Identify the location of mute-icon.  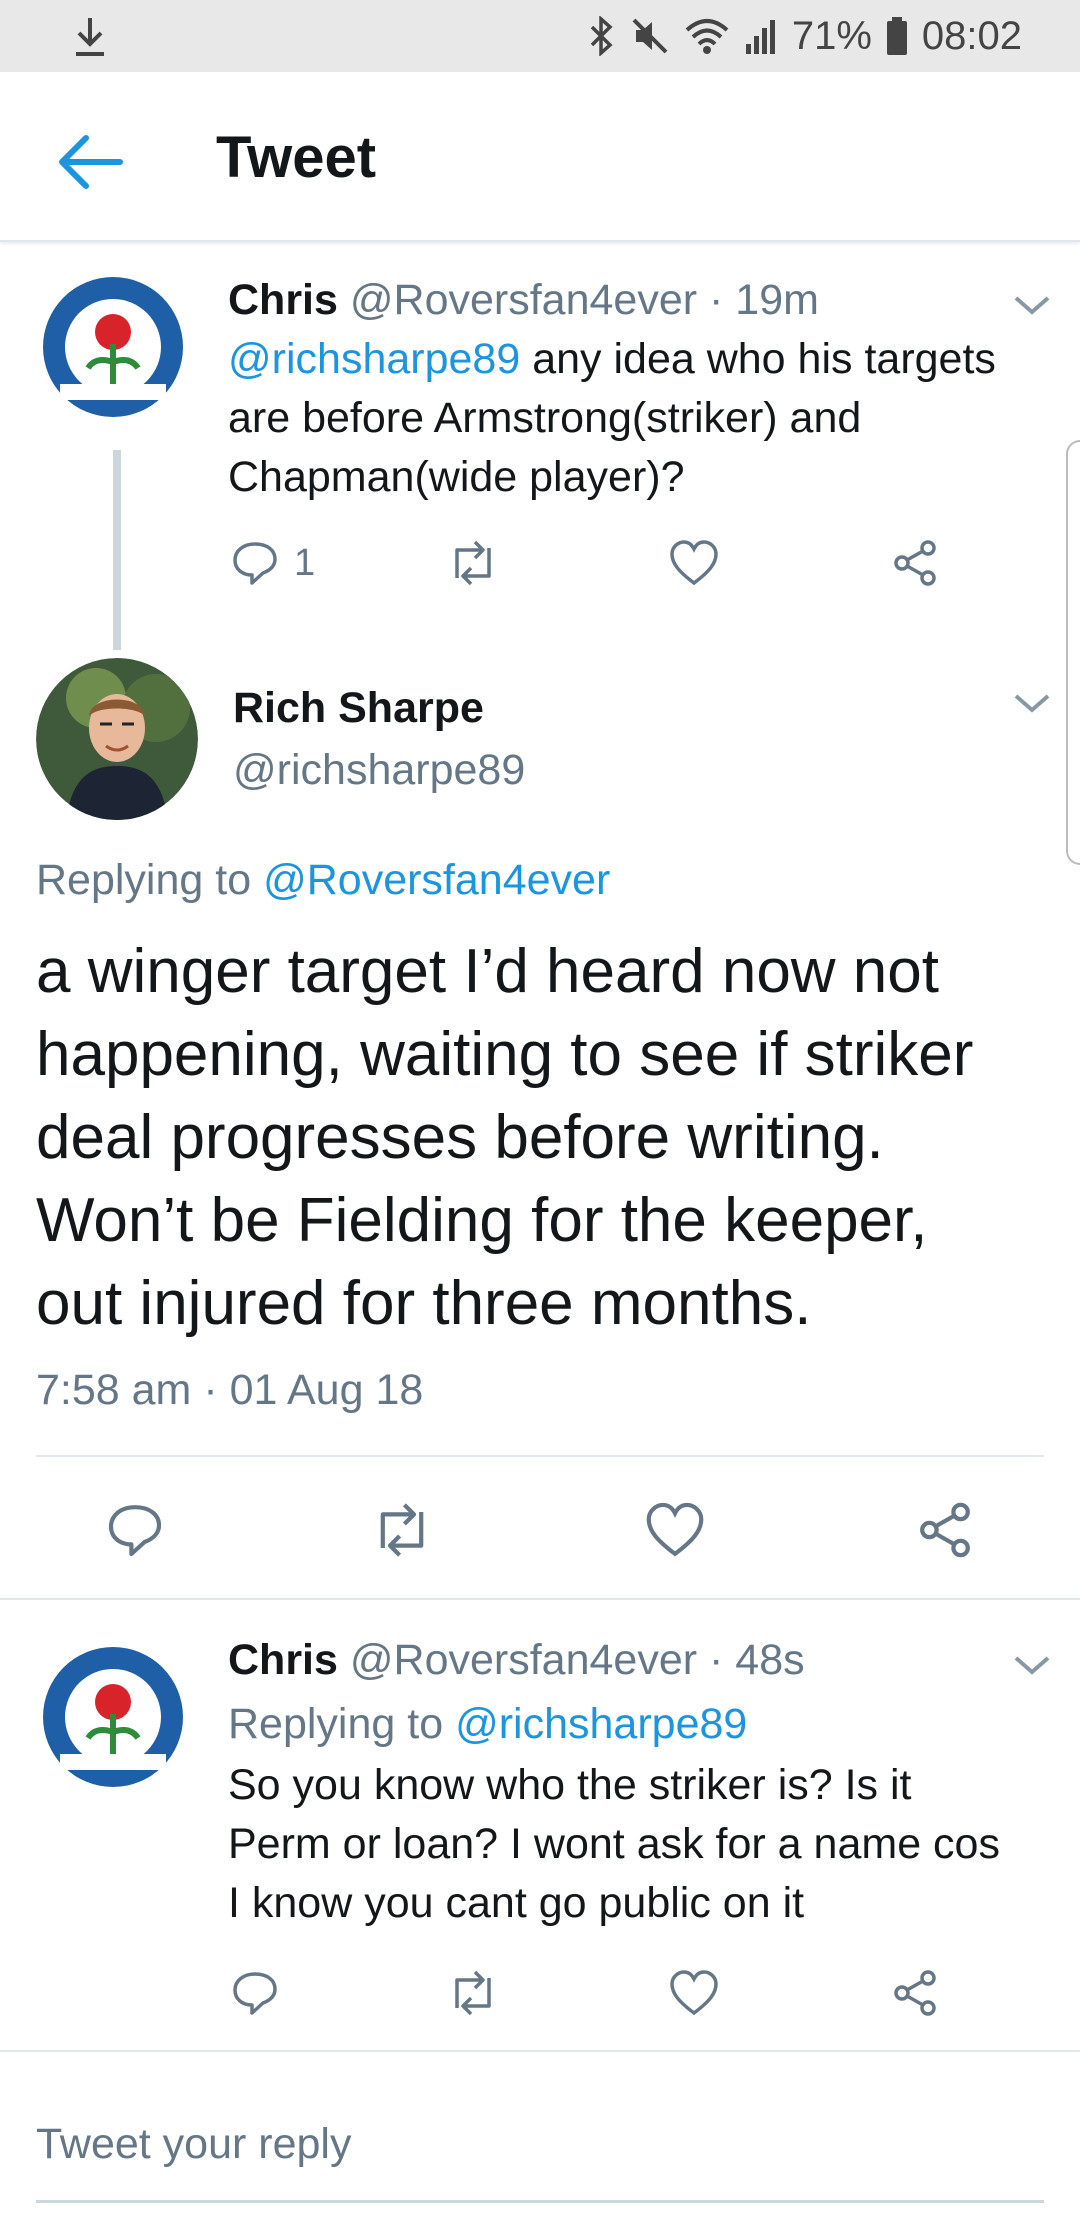
(650, 36).